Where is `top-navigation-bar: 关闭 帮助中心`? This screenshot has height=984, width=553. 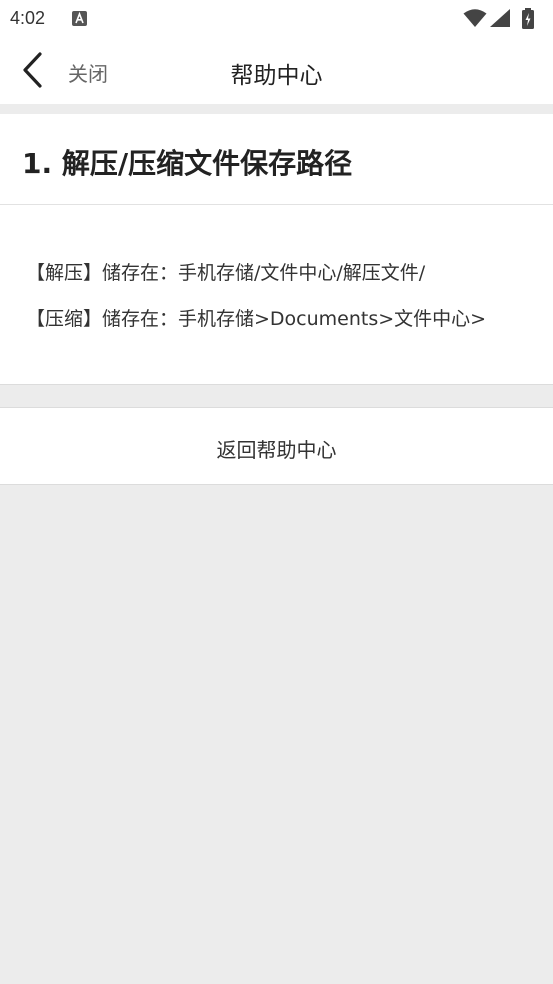
top-navigation-bar: 关闭 帮助中心 is located at coordinates (276, 70).